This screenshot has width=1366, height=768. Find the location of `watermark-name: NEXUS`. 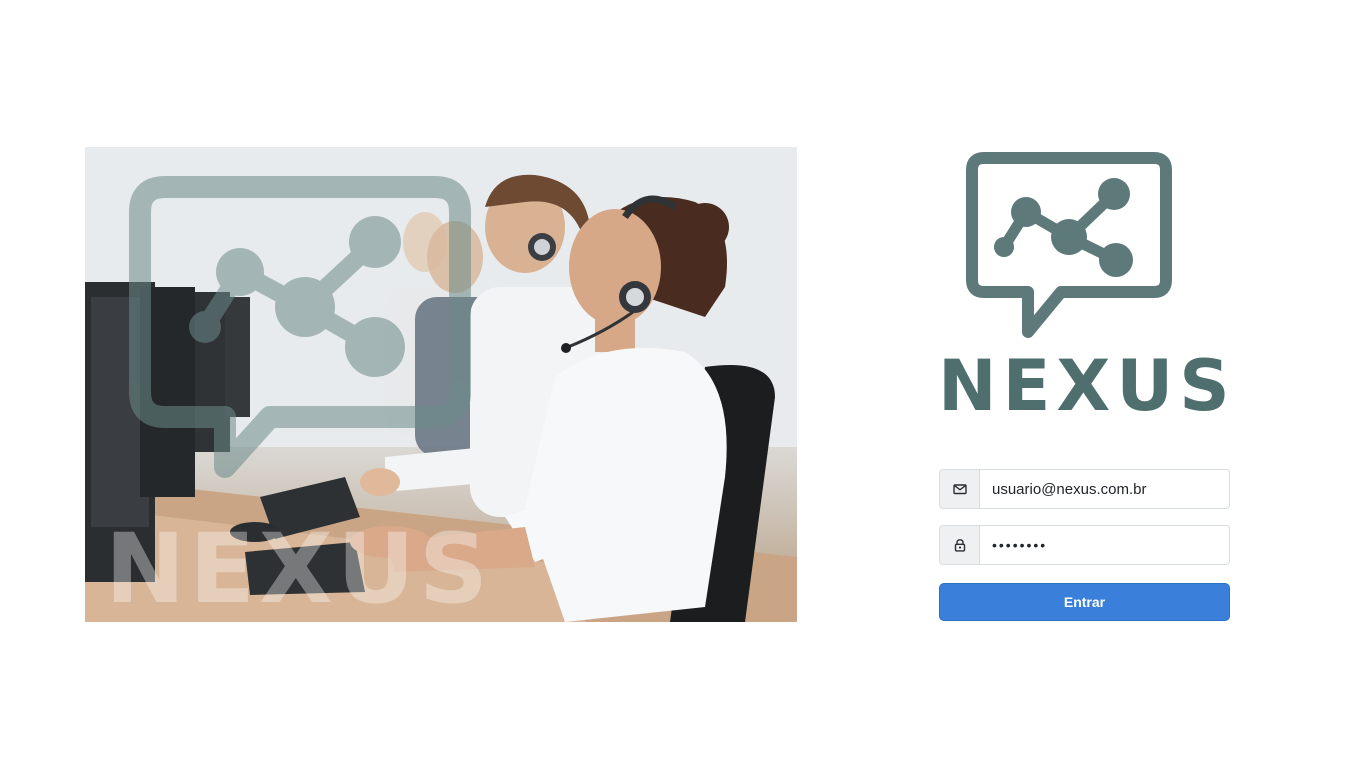

watermark-name: NEXUS is located at coordinates (298, 567).